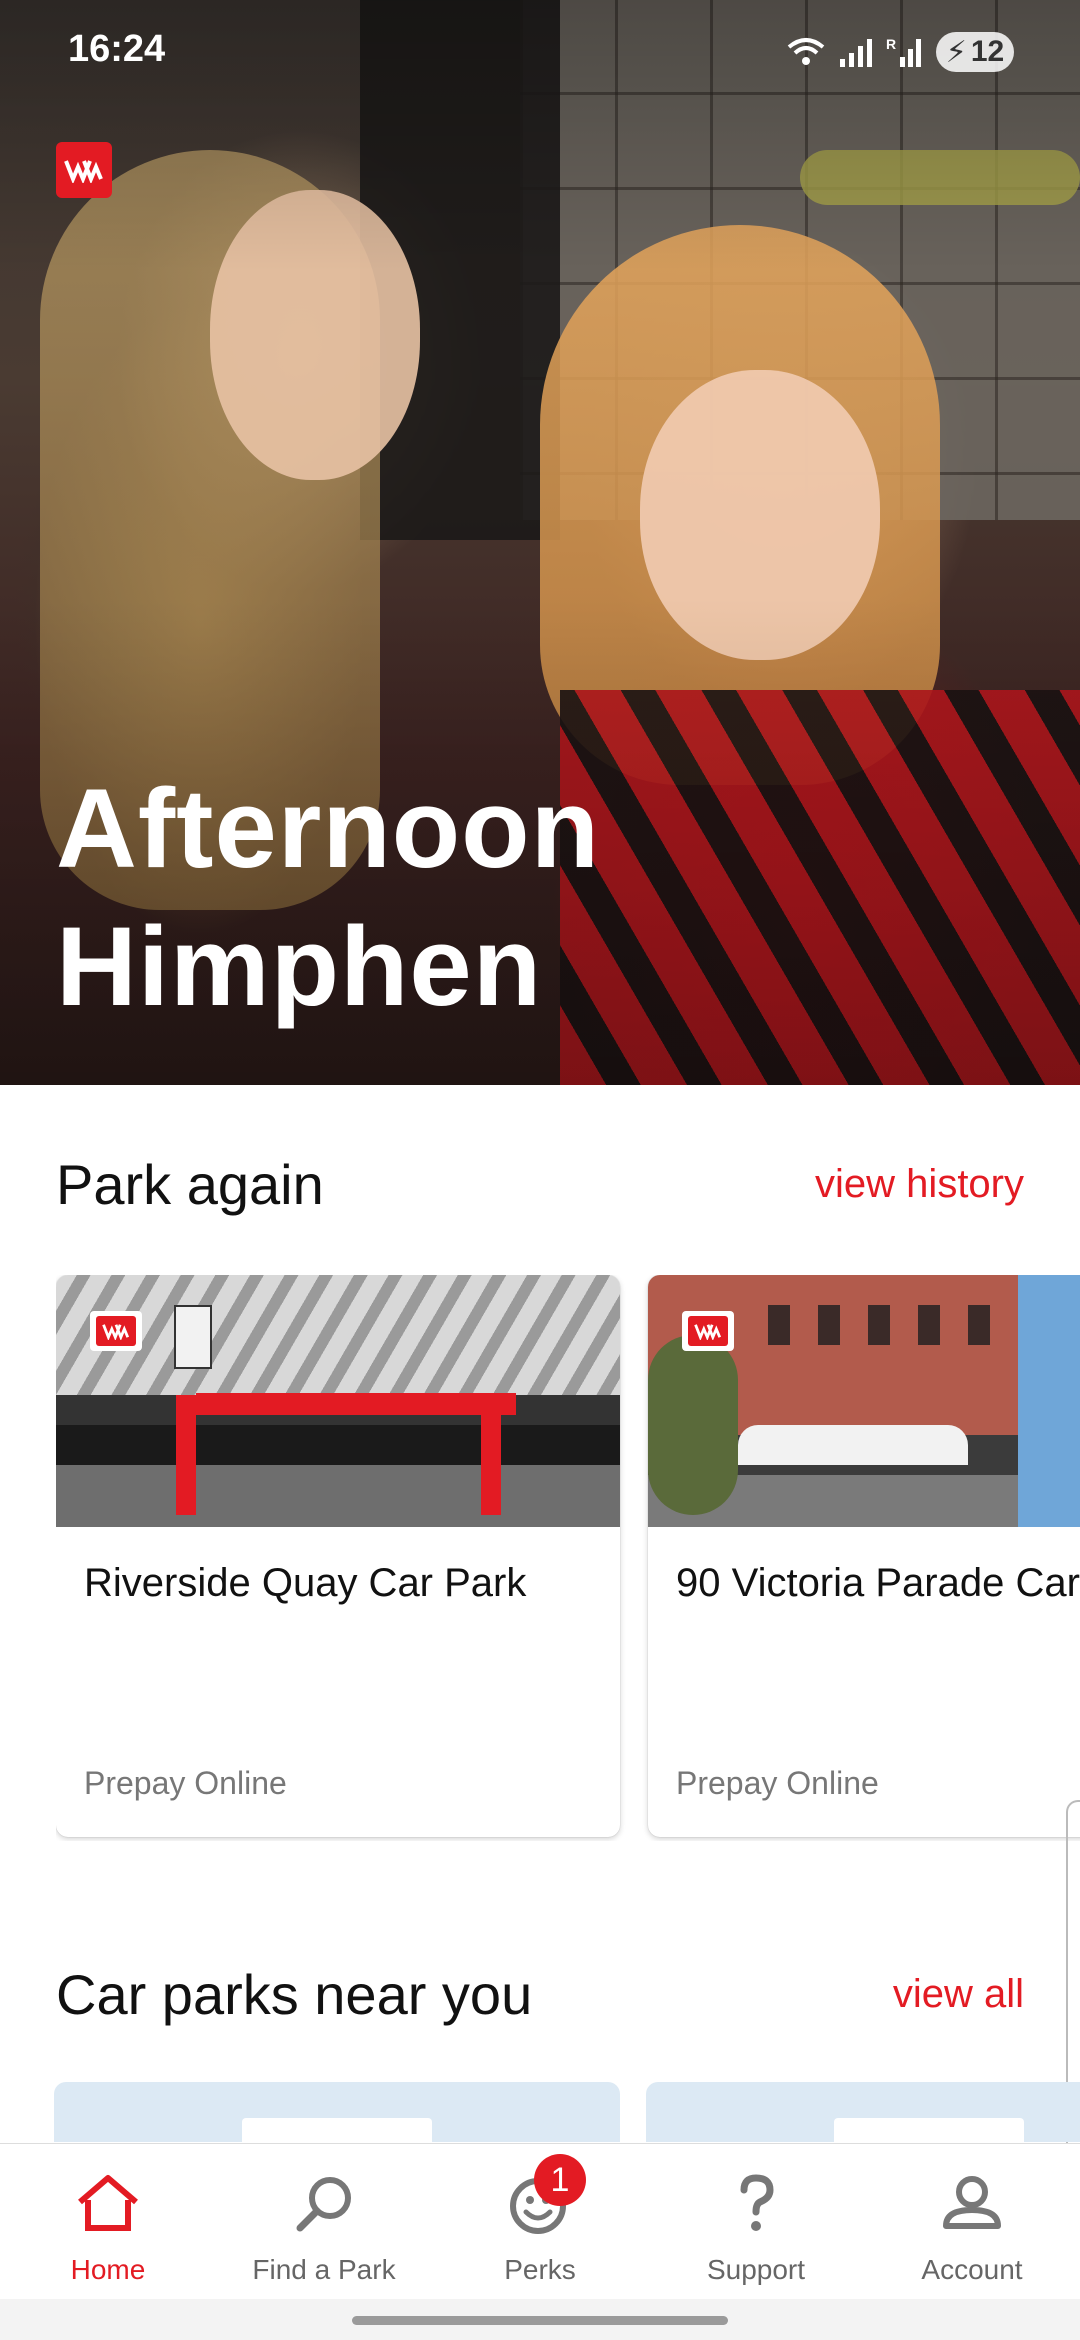  I want to click on nav-account: Account, so click(972, 2222).